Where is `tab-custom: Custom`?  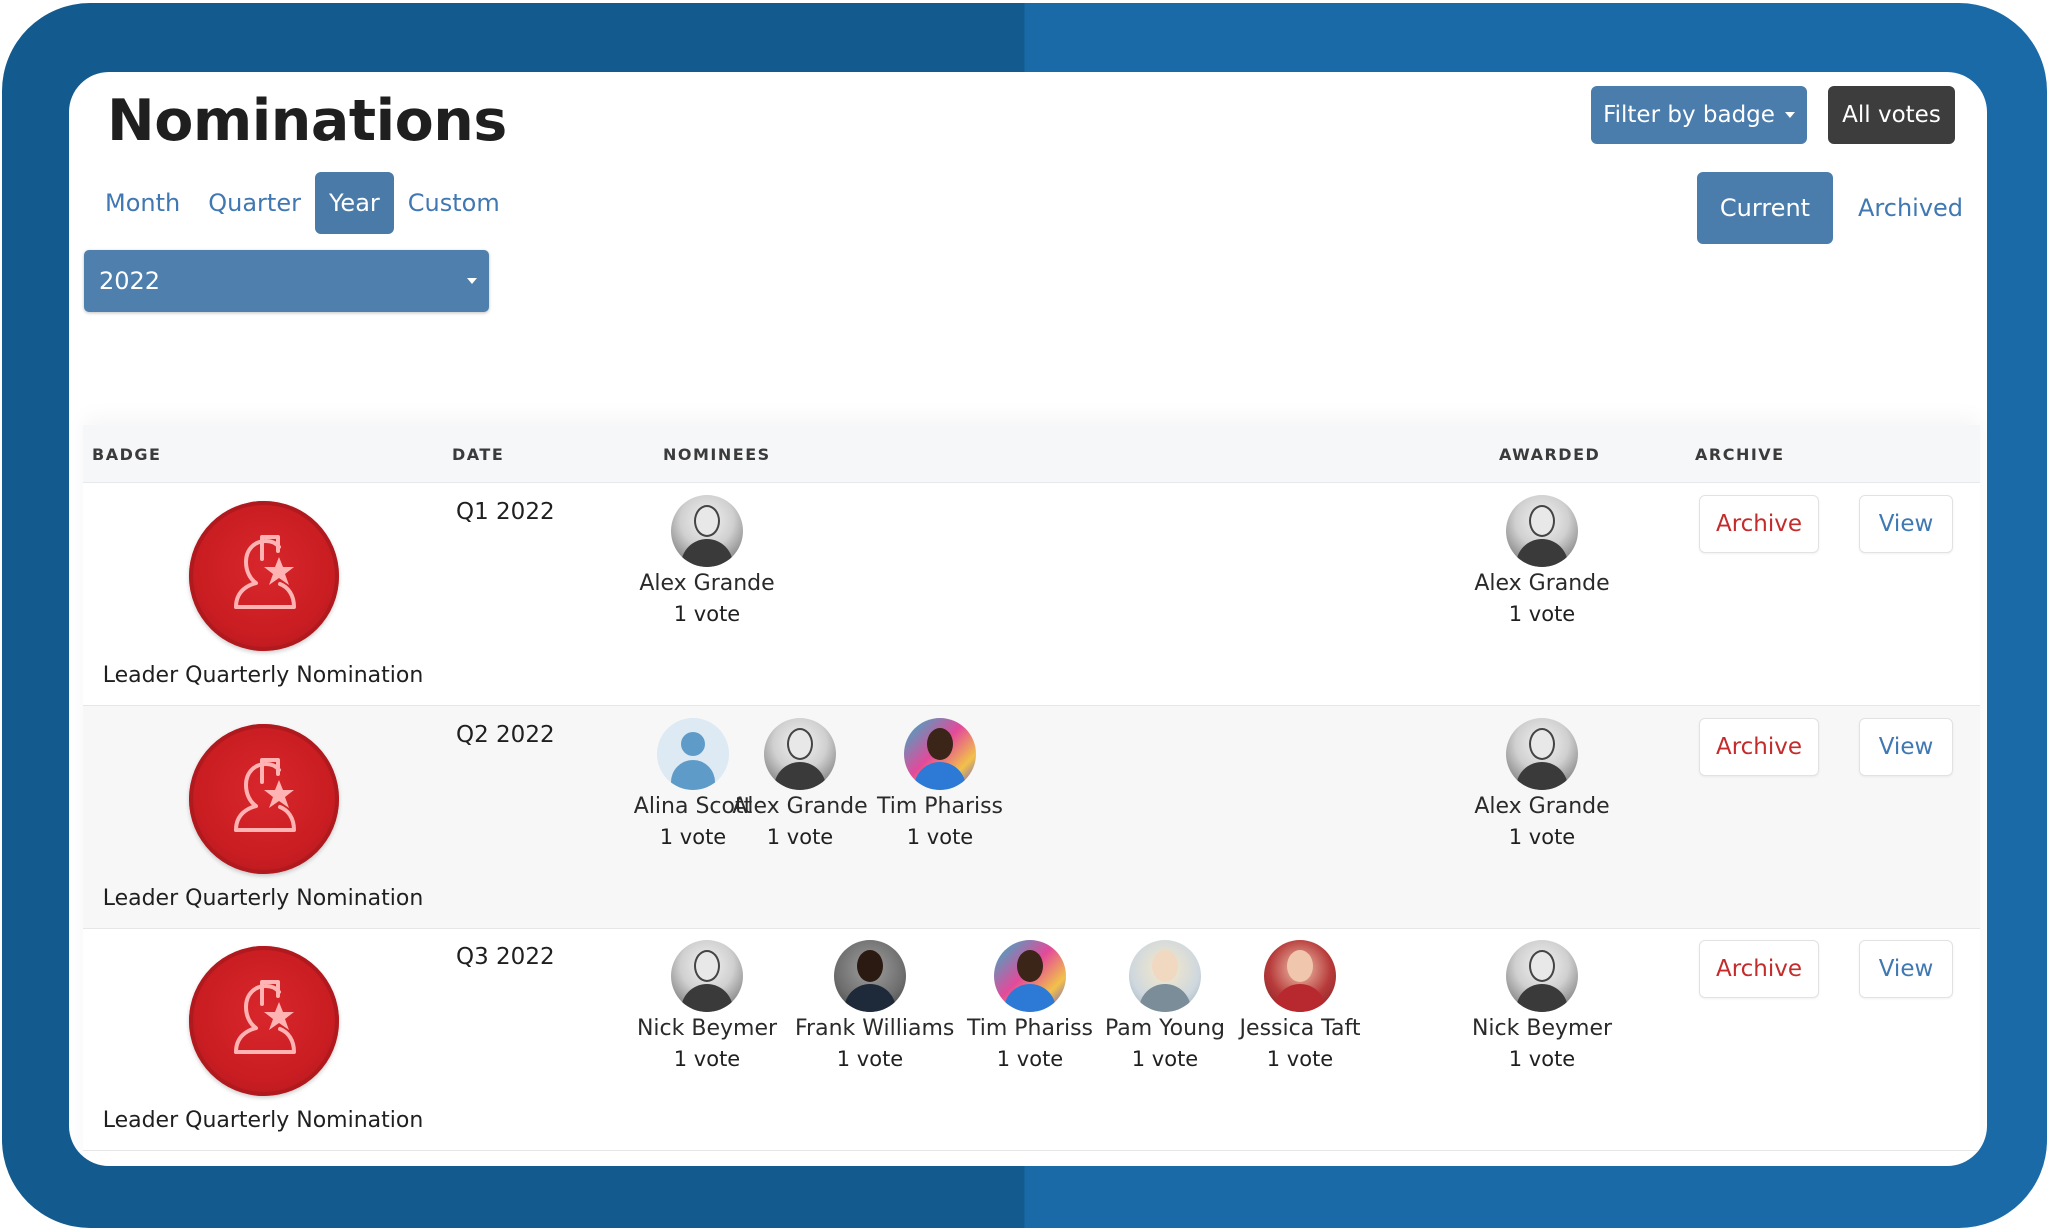 tab-custom: Custom is located at coordinates (454, 203).